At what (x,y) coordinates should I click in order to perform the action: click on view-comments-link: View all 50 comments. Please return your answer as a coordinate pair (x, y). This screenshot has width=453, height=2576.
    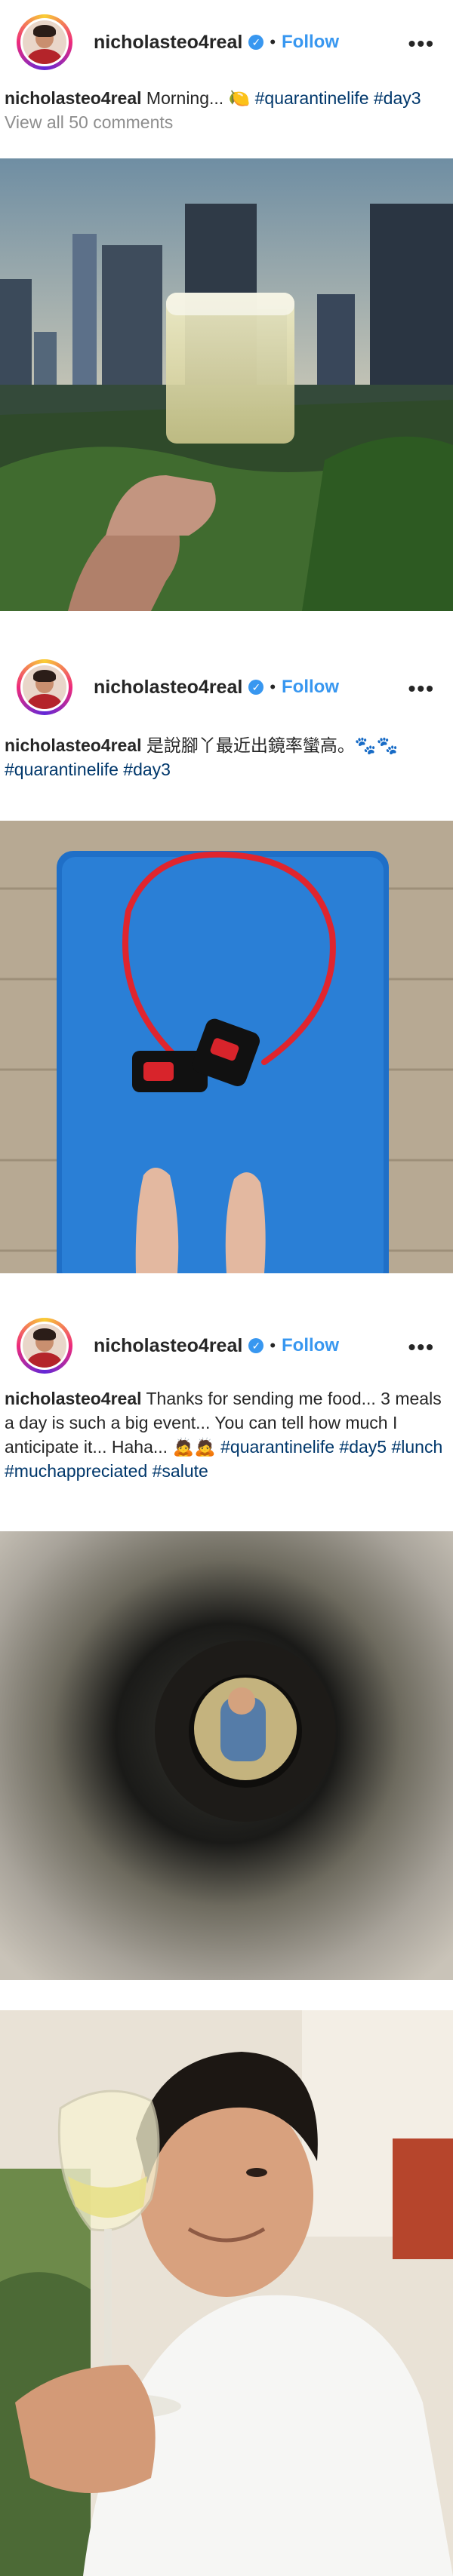
    Looking at the image, I should click on (89, 121).